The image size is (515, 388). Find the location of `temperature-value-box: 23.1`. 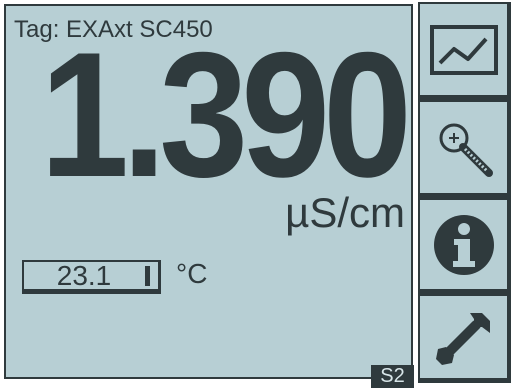

temperature-value-box: 23.1 is located at coordinates (91, 277).